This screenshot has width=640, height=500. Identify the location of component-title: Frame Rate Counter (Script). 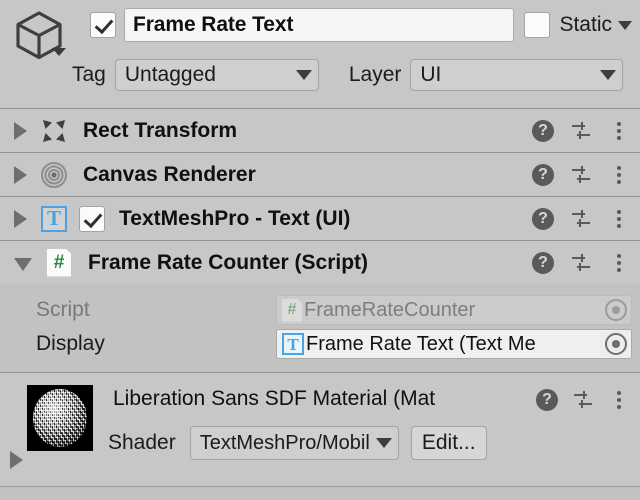
(228, 262).